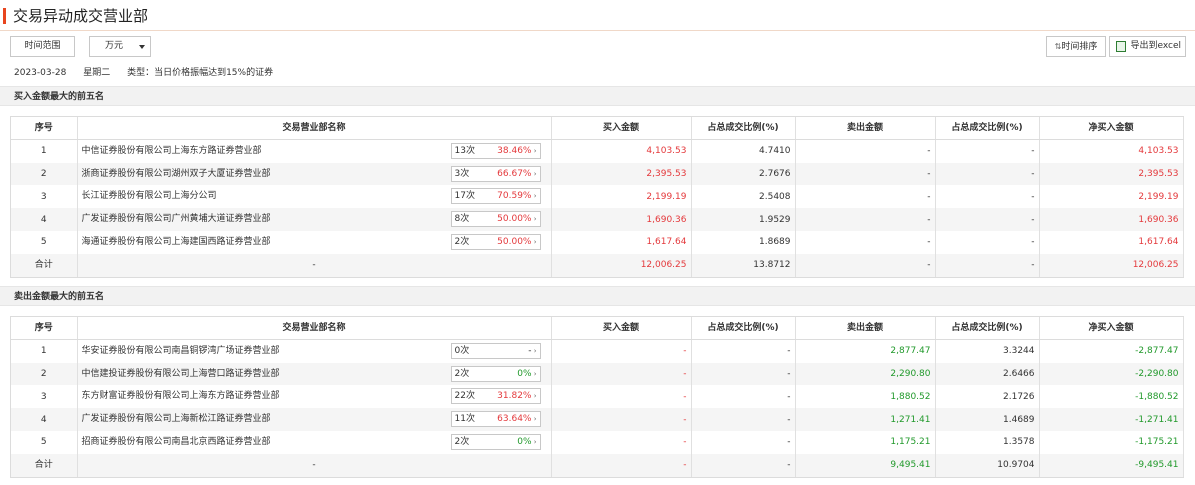  Describe the element at coordinates (200, 73) in the screenshot. I see `info-type: 类型：当日价格振幅达到15%的证券` at that location.